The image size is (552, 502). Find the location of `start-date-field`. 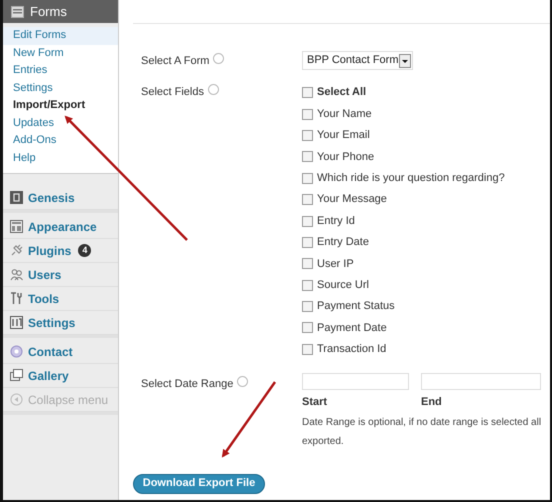

start-date-field is located at coordinates (355, 381).